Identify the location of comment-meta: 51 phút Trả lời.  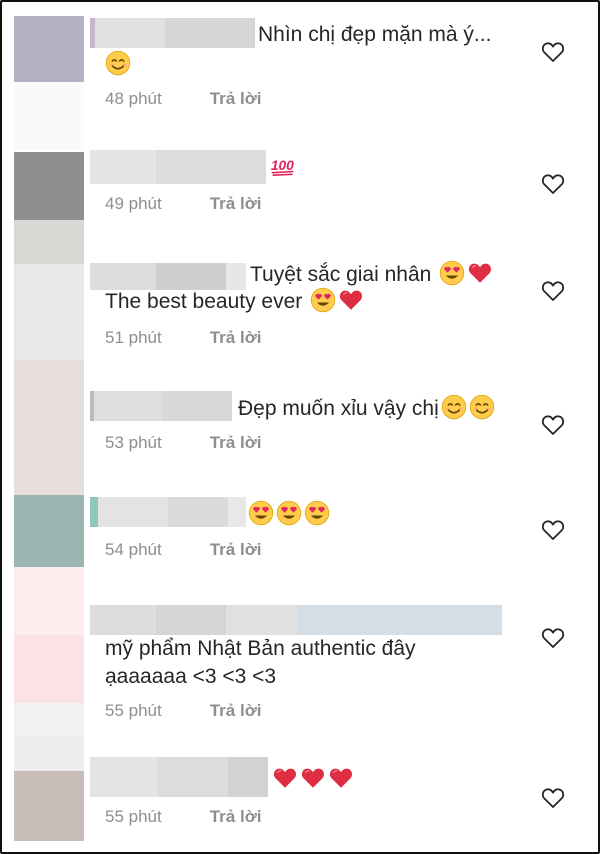
(183, 338).